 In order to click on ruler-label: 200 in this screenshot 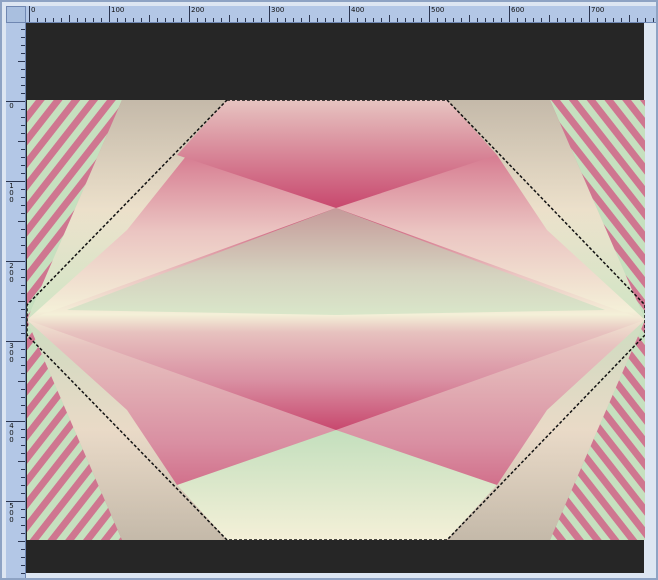, I will do `click(198, 10)`.